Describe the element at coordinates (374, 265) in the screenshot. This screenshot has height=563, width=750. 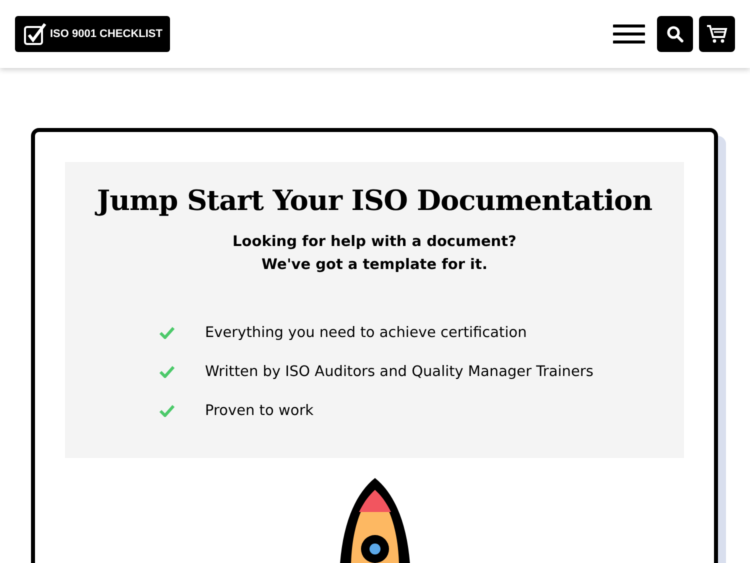
I see `subtitle-line: We've got a template for it.` at that location.